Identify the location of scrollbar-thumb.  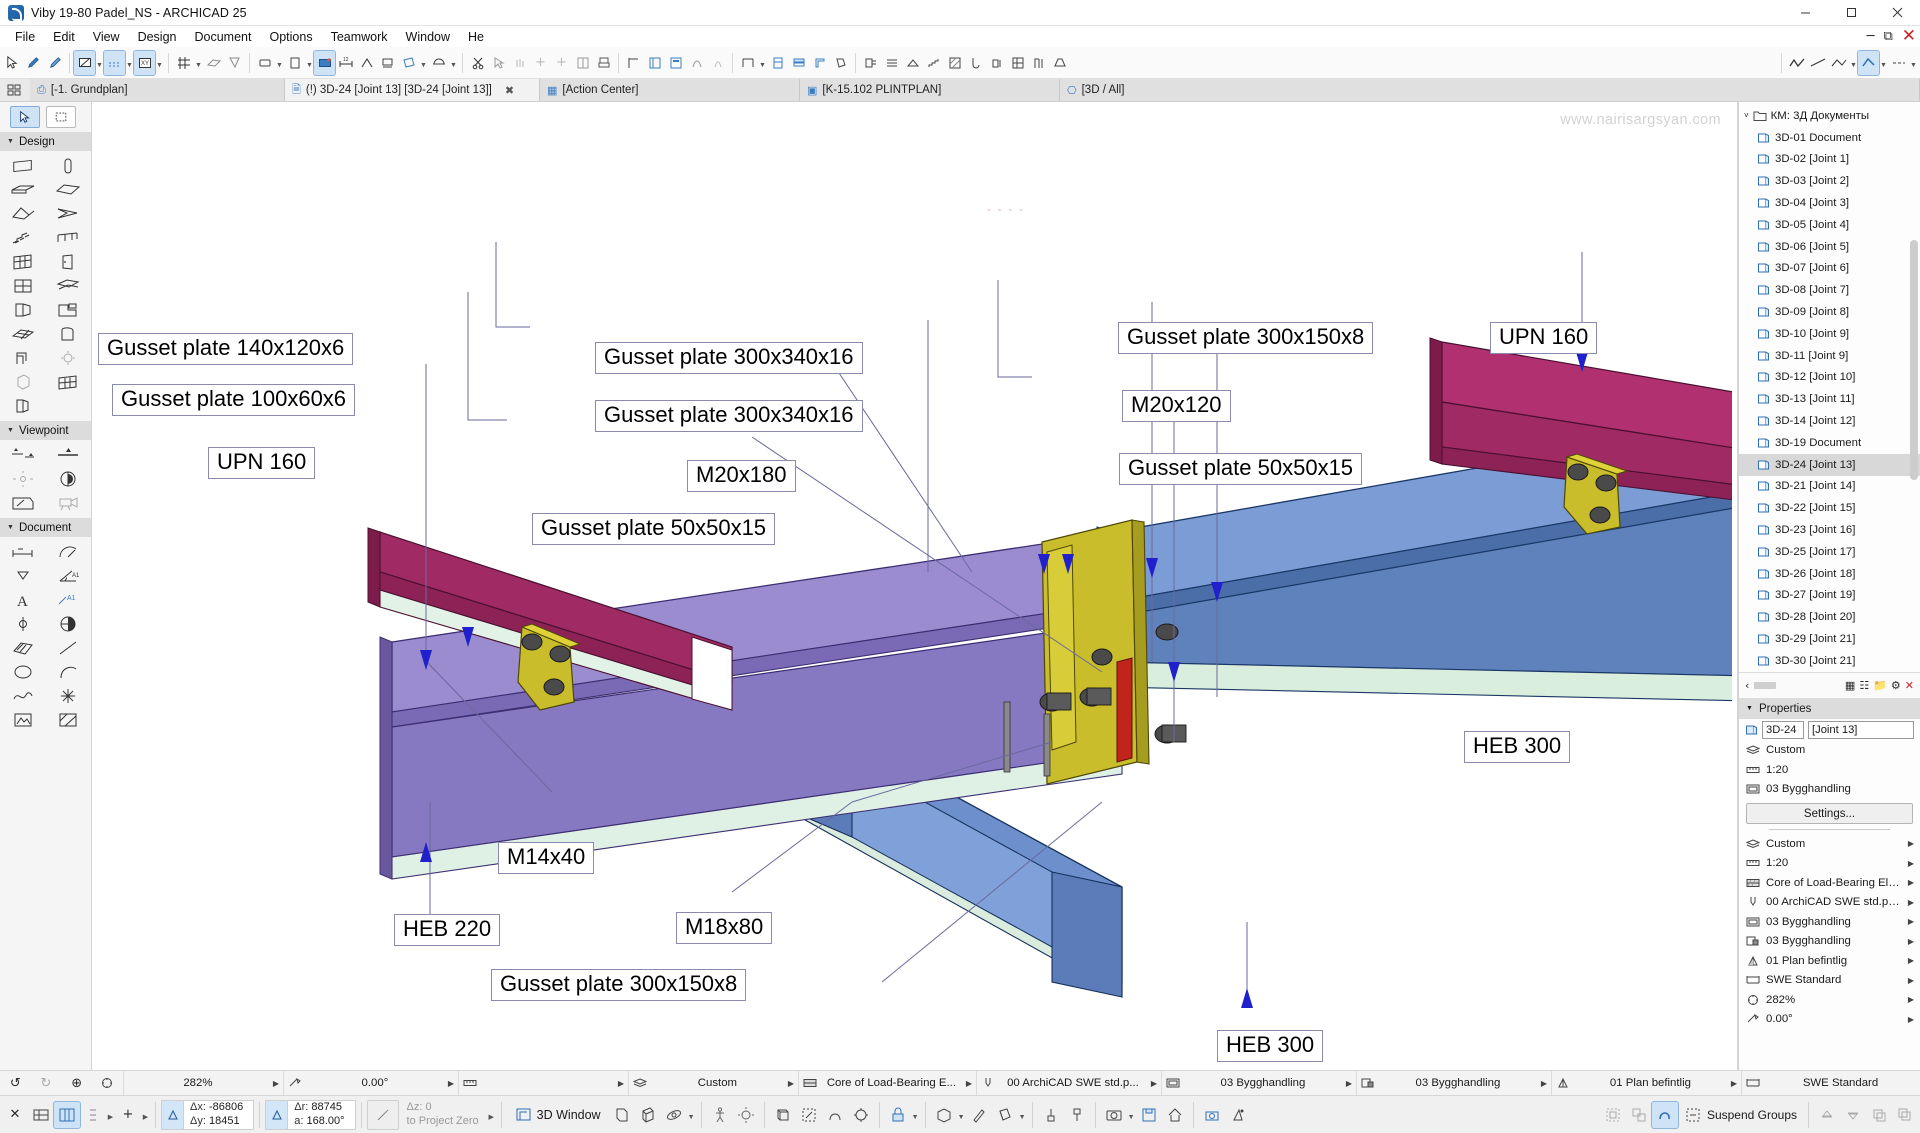
(1914, 360).